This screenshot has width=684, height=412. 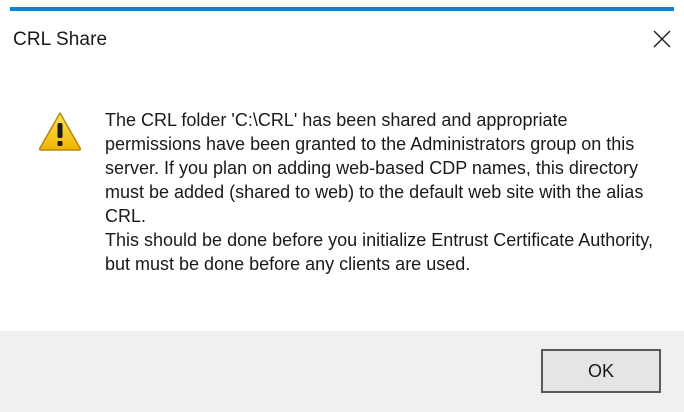 What do you see at coordinates (601, 371) in the screenshot?
I see `ok-button: OK` at bounding box center [601, 371].